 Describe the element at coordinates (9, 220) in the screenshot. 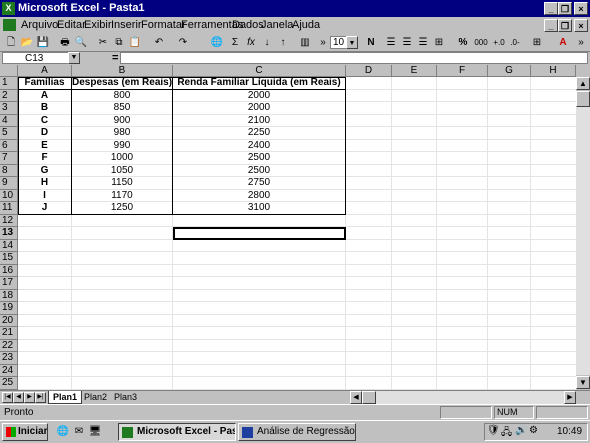

I see `row-header-12: 12` at that location.